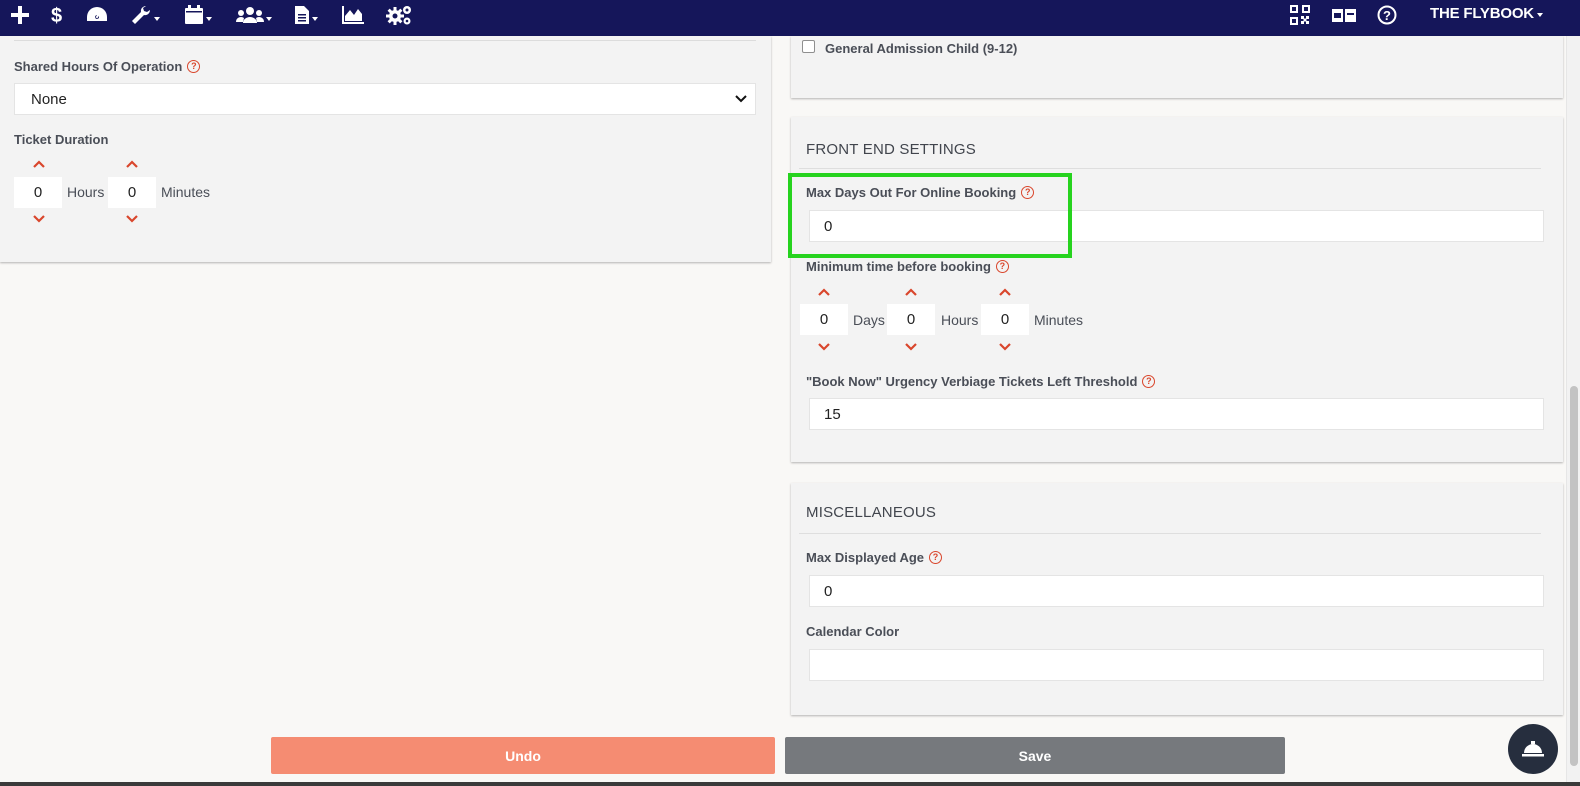  Describe the element at coordinates (49, 99) in the screenshot. I see `shared-hours-selected-value: None` at that location.